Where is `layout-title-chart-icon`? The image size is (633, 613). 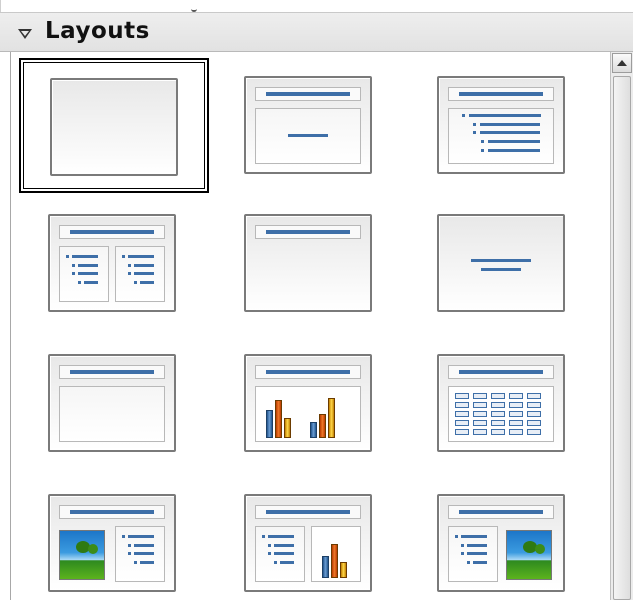
layout-title-chart-icon is located at coordinates (308, 403).